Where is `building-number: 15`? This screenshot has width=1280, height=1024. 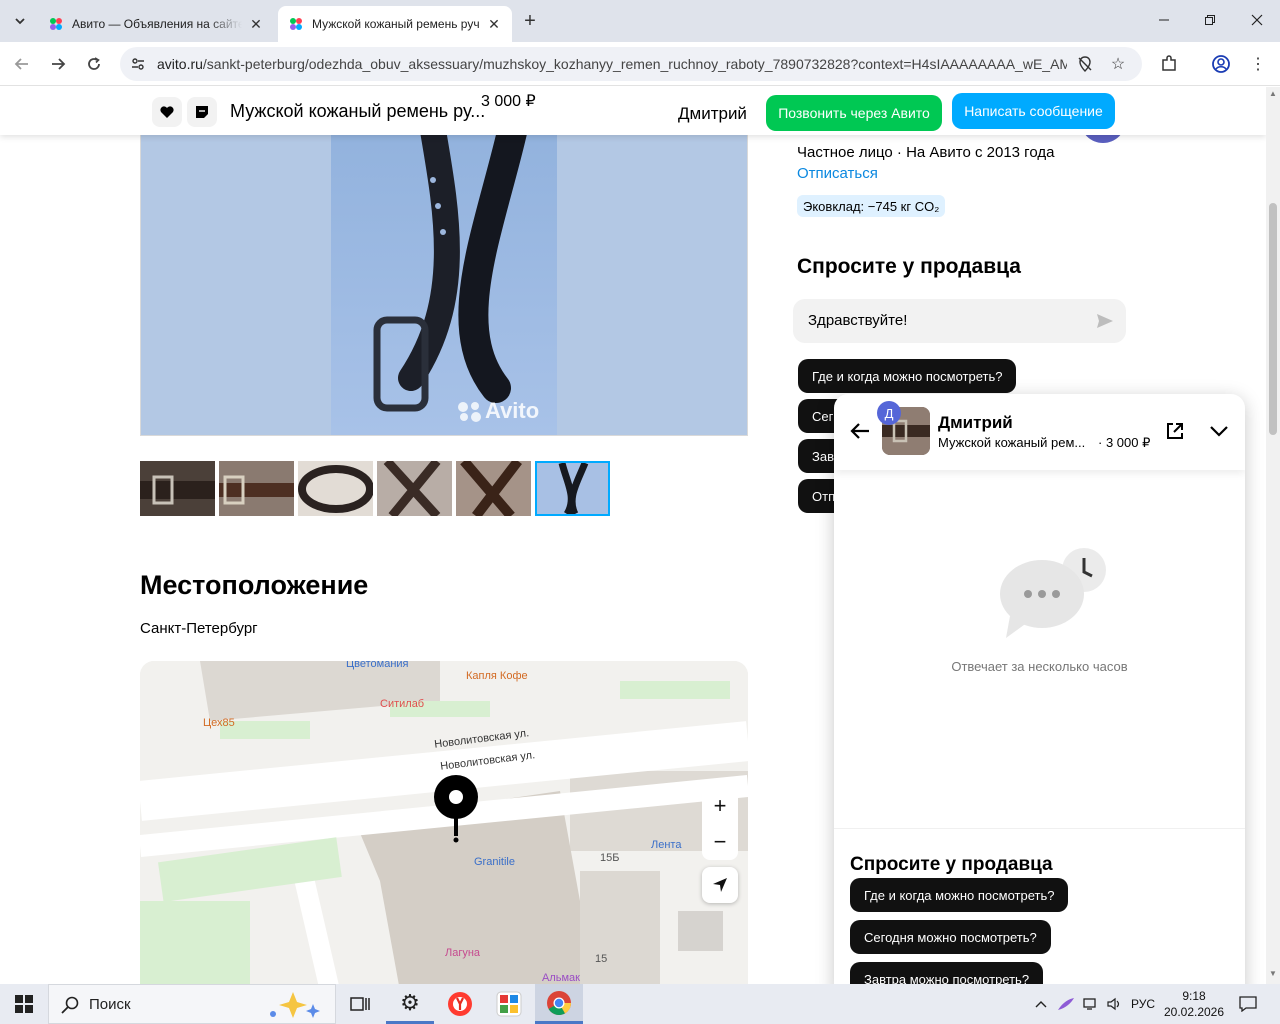 building-number: 15 is located at coordinates (601, 959).